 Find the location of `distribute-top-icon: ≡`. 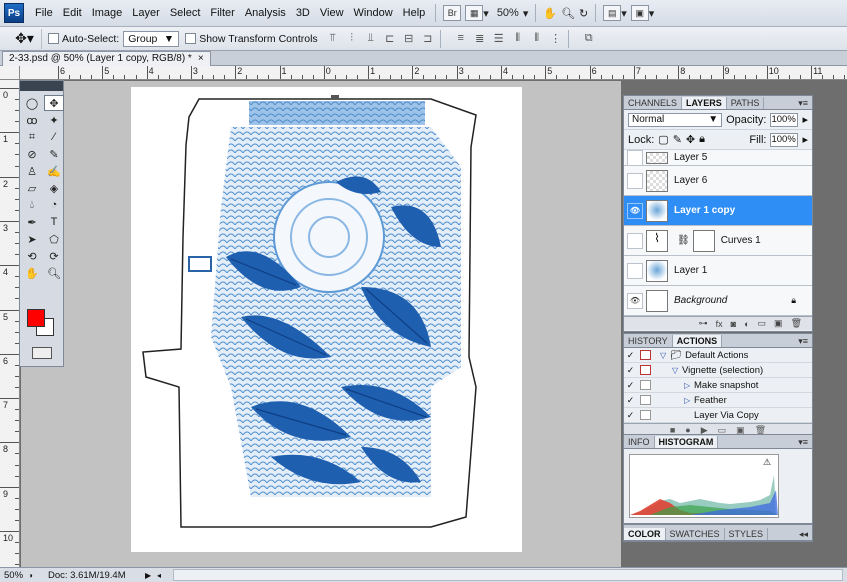

distribute-top-icon: ≡ is located at coordinates (461, 38).